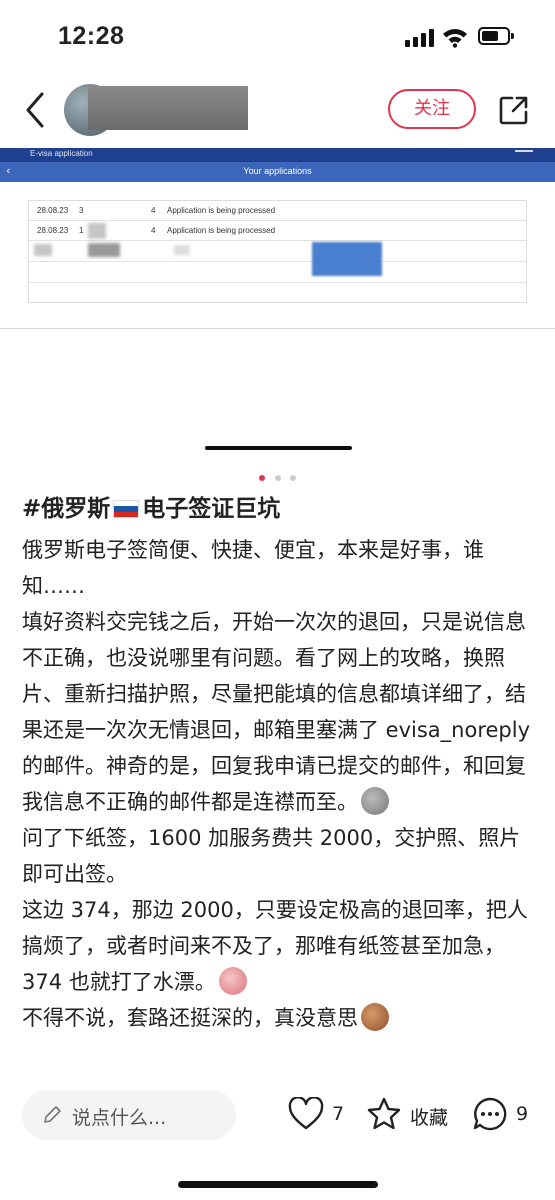  I want to click on star-icon, so click(384, 1113).